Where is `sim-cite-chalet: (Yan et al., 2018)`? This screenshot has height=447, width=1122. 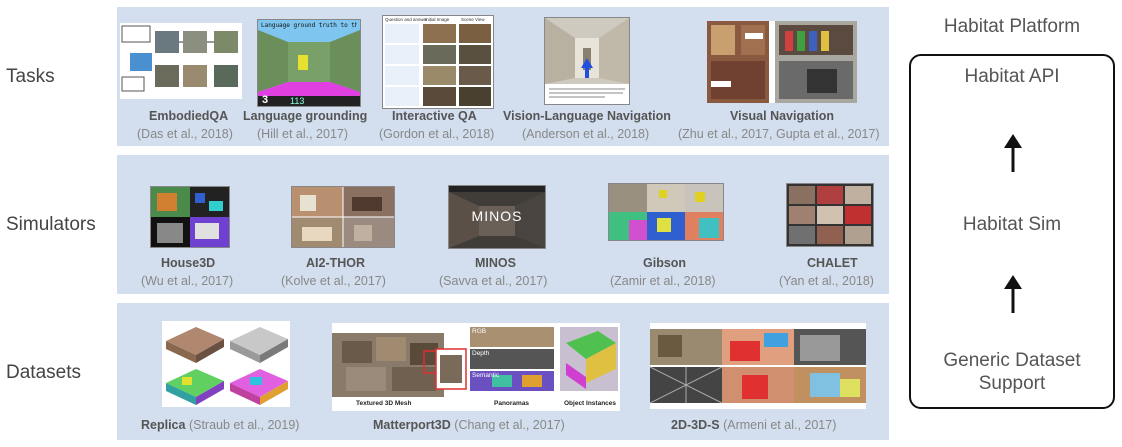
sim-cite-chalet: (Yan et al., 2018) is located at coordinates (826, 281).